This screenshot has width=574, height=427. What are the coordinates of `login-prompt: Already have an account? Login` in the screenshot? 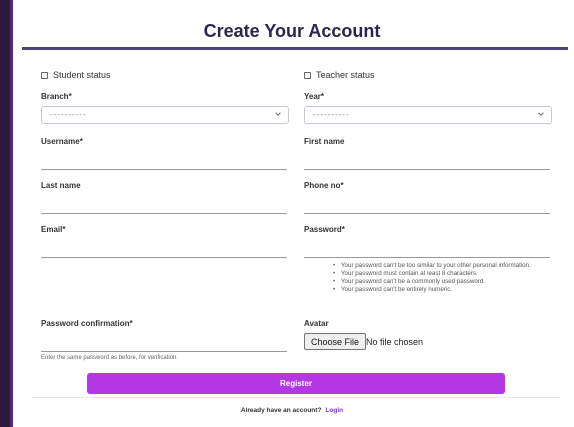 It's located at (292, 410).